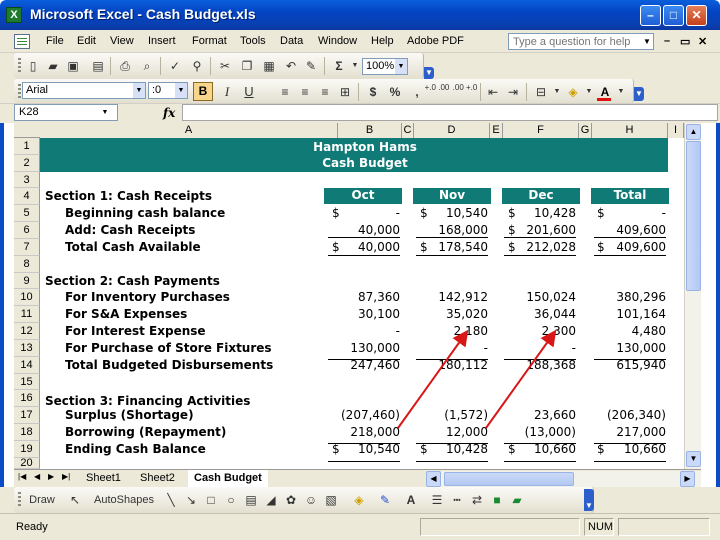 Image resolution: width=720 pixels, height=540 pixels. Describe the element at coordinates (517, 500) in the screenshot. I see `3d-style-icon: ▰` at that location.